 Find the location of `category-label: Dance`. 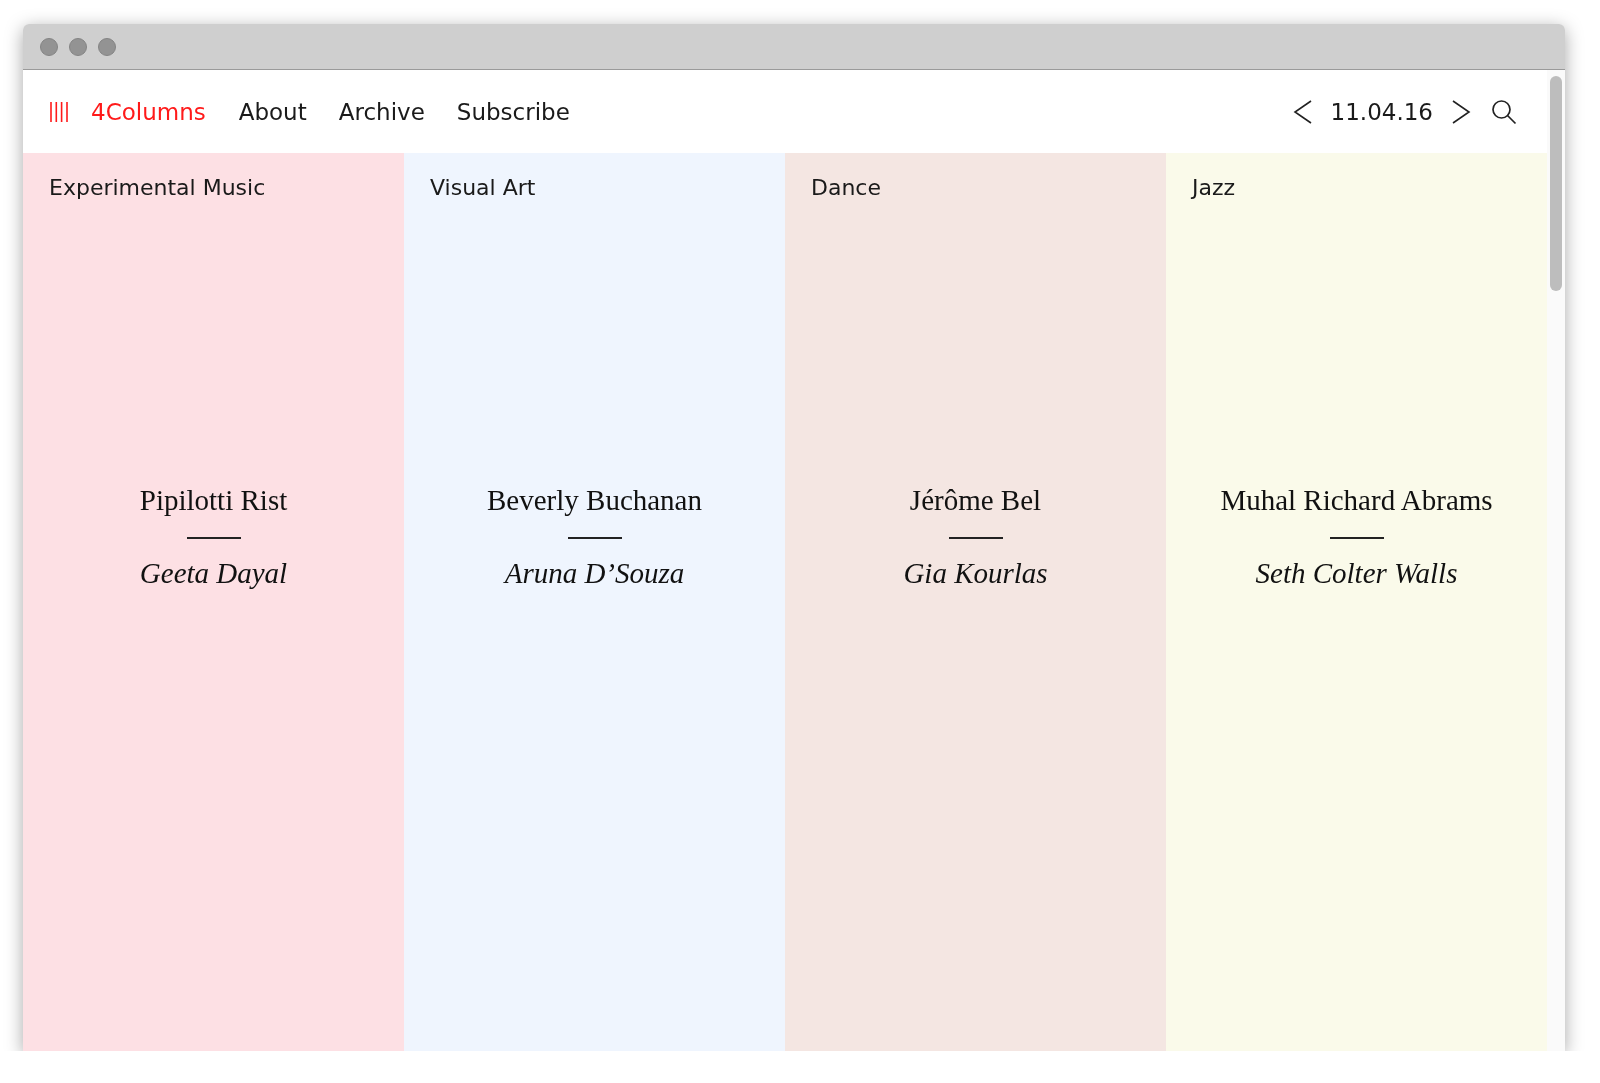

category-label: Dance is located at coordinates (846, 187).